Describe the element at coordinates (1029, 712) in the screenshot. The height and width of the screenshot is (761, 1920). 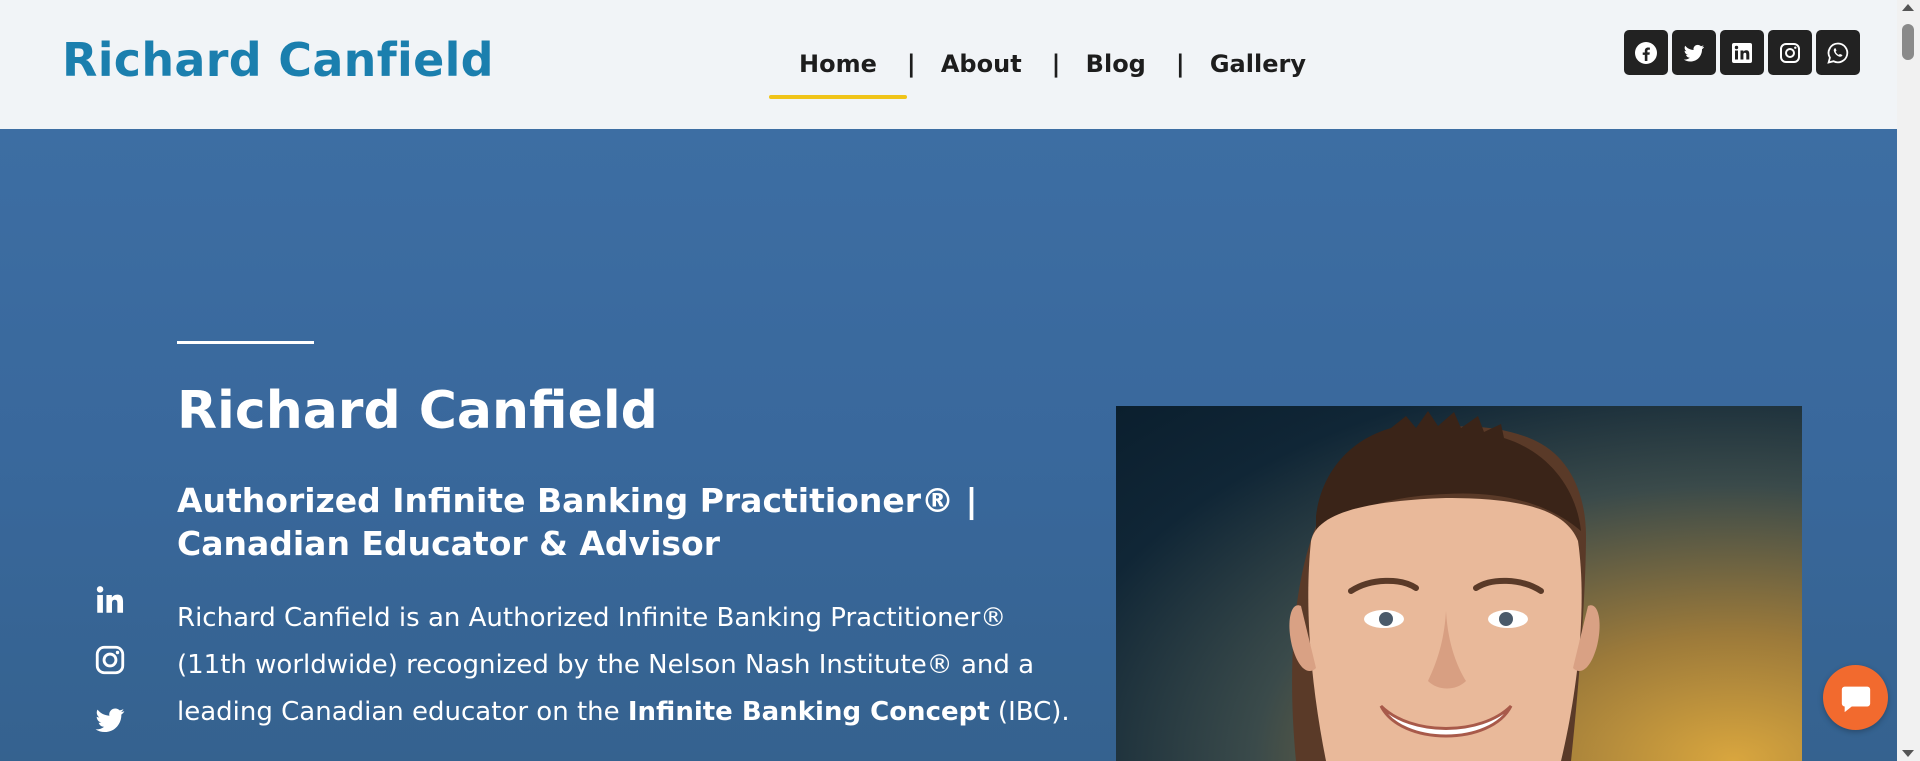
I see `hero-text-end: (IBC).` at that location.